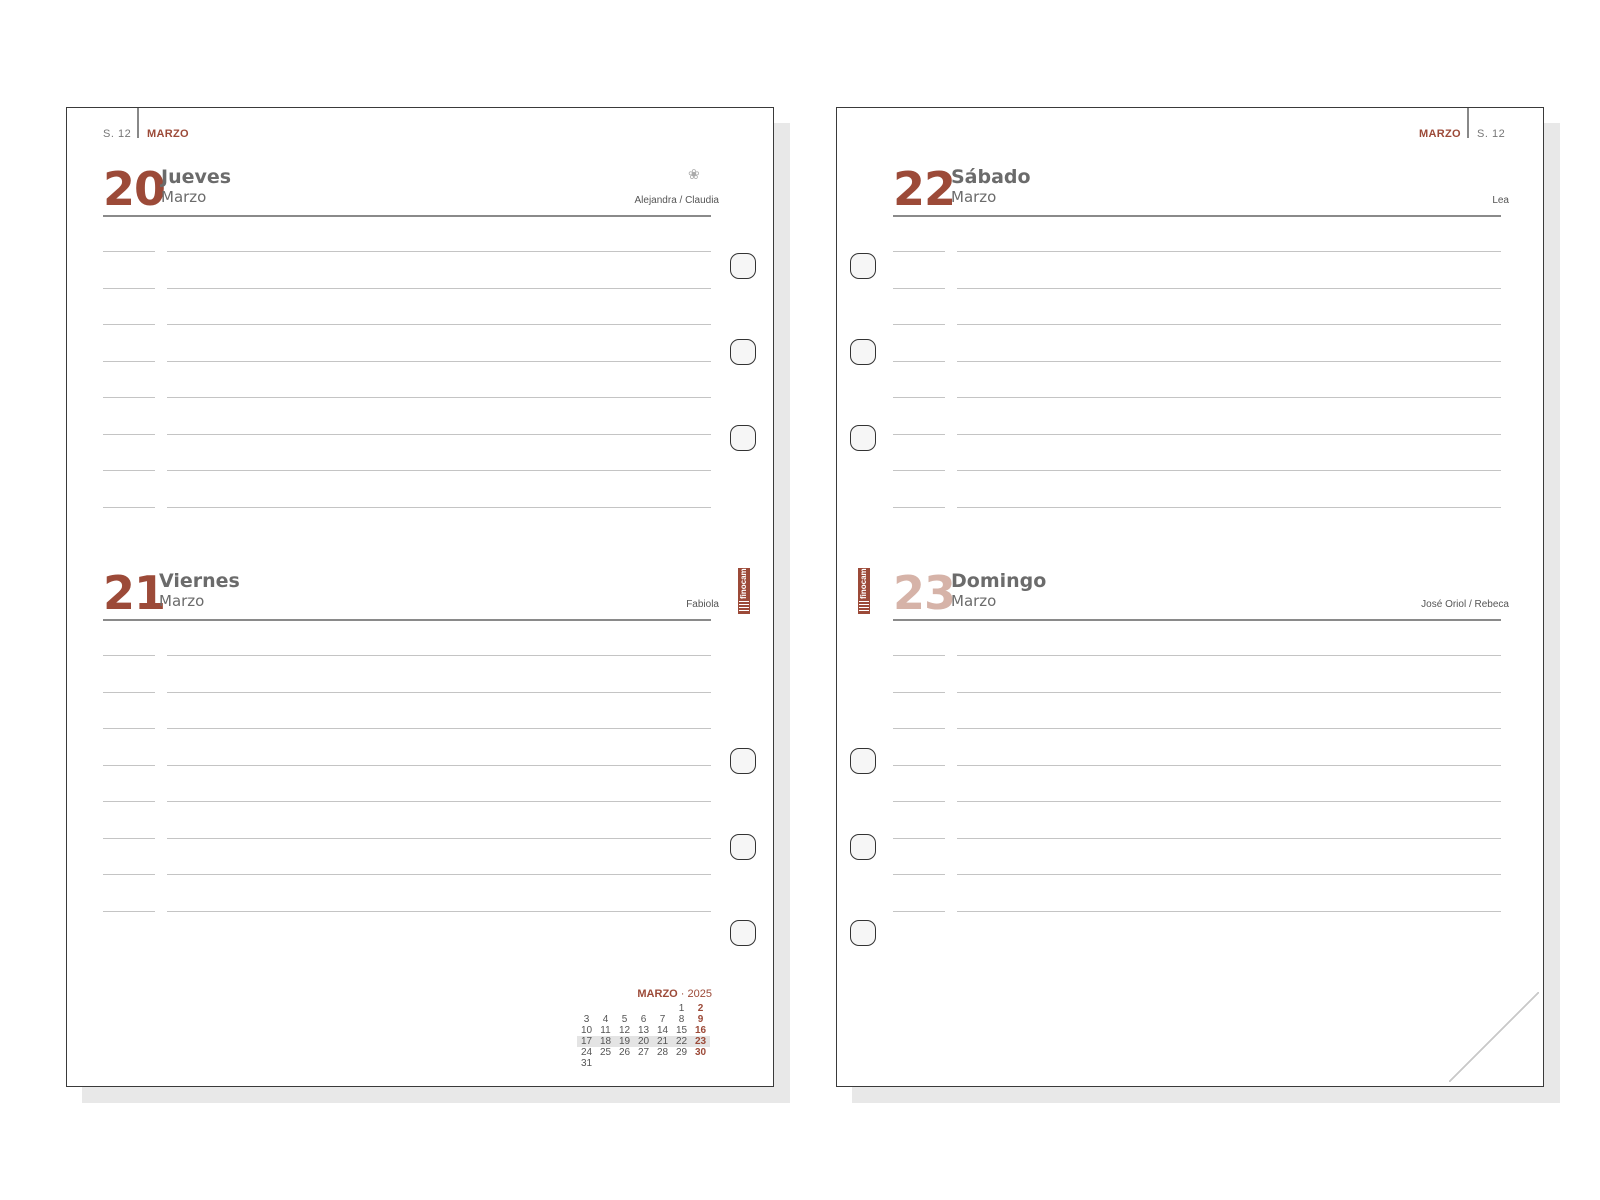 Image resolution: width=1600 pixels, height=1200 pixels. I want to click on calendar-day: 6, so click(643, 1019).